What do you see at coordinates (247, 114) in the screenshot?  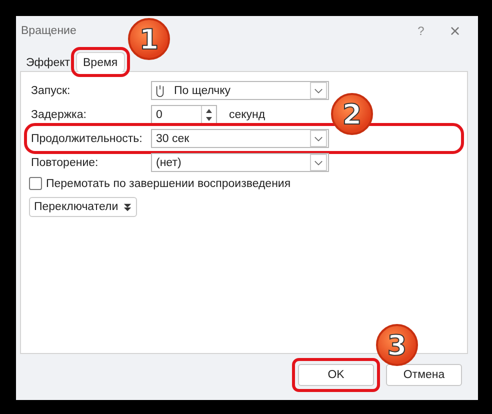 I see `unit-label: секунд` at bounding box center [247, 114].